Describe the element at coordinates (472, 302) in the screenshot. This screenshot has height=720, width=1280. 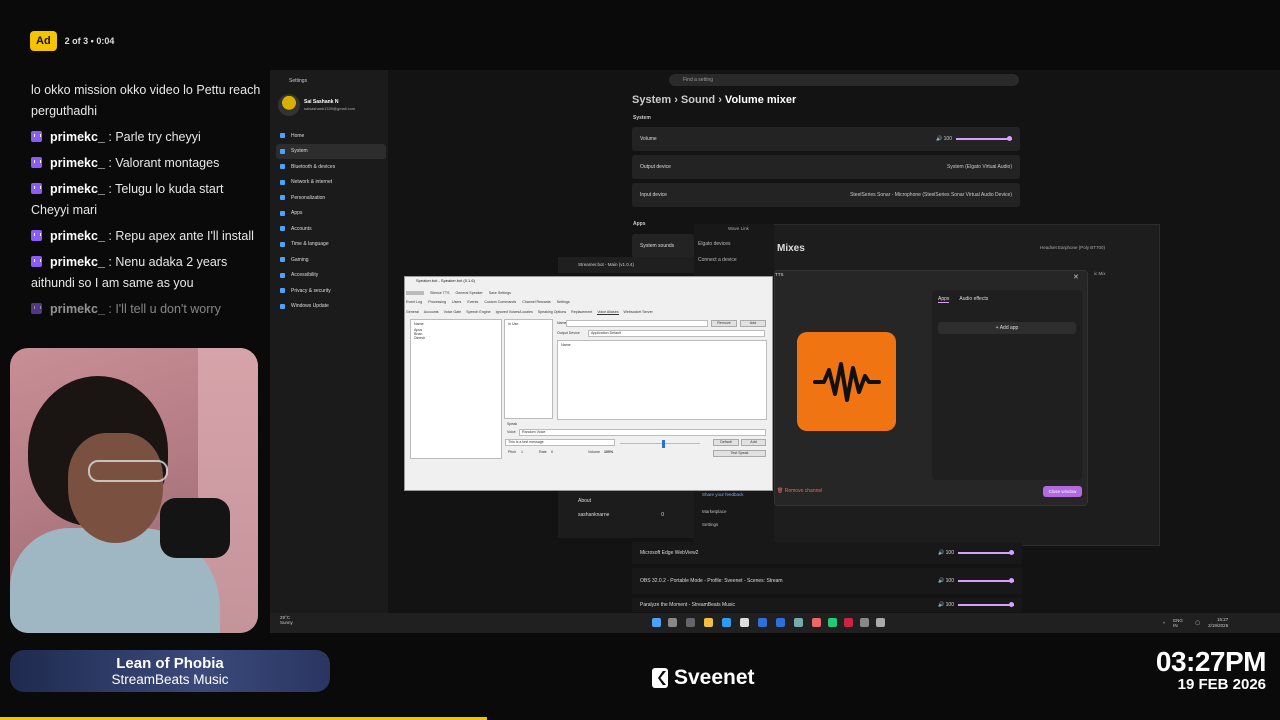
I see `tab-events: Events` at that location.